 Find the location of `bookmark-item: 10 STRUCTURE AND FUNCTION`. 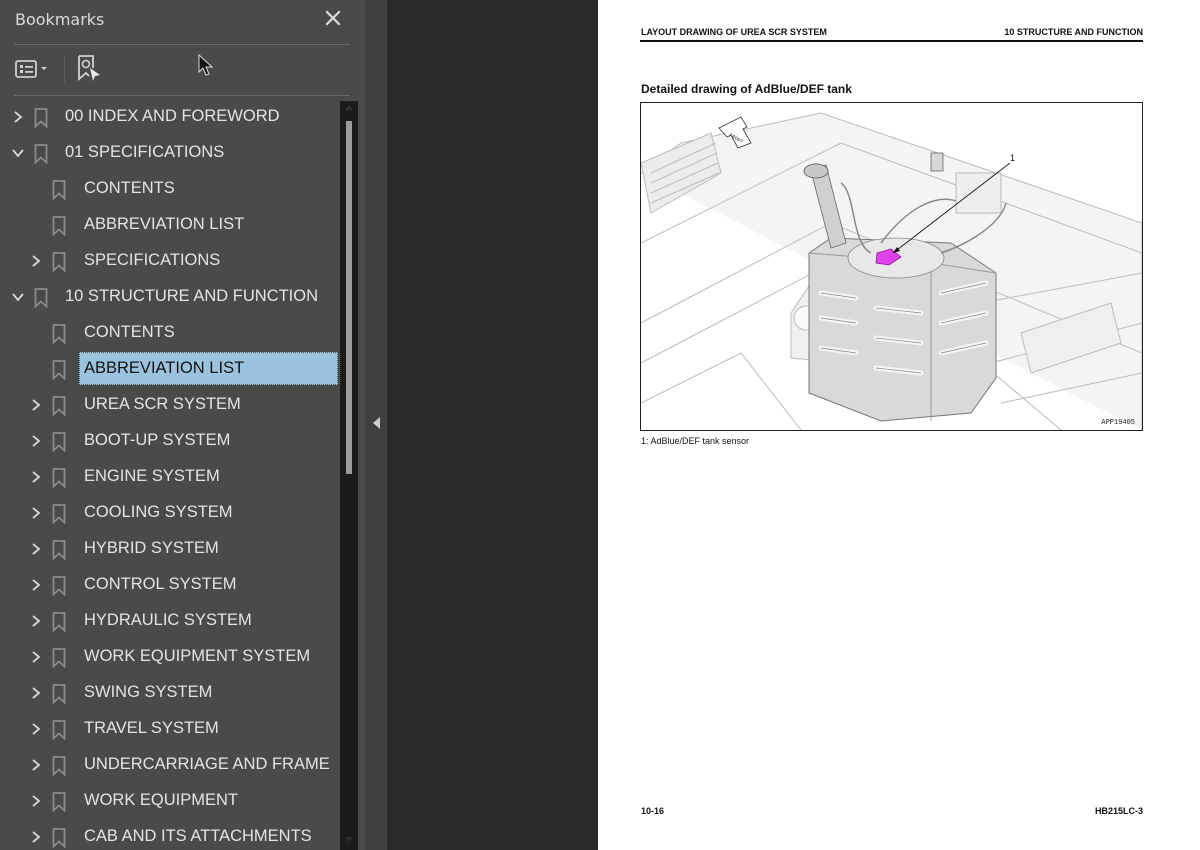

bookmark-item: 10 STRUCTURE AND FUNCTION is located at coordinates (170, 297).